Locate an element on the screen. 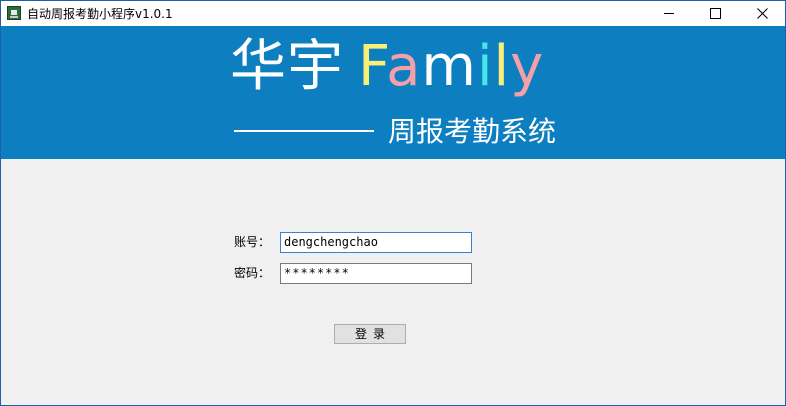  password-input: ******** is located at coordinates (376, 273).